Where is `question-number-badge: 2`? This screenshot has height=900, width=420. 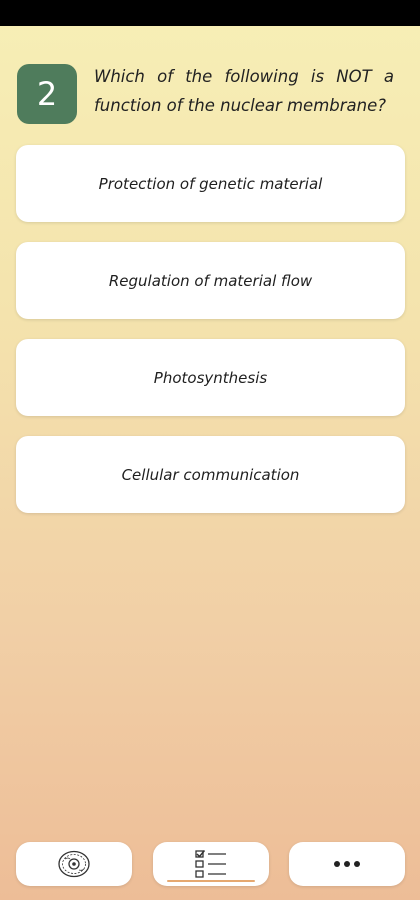 question-number-badge: 2 is located at coordinates (47, 94).